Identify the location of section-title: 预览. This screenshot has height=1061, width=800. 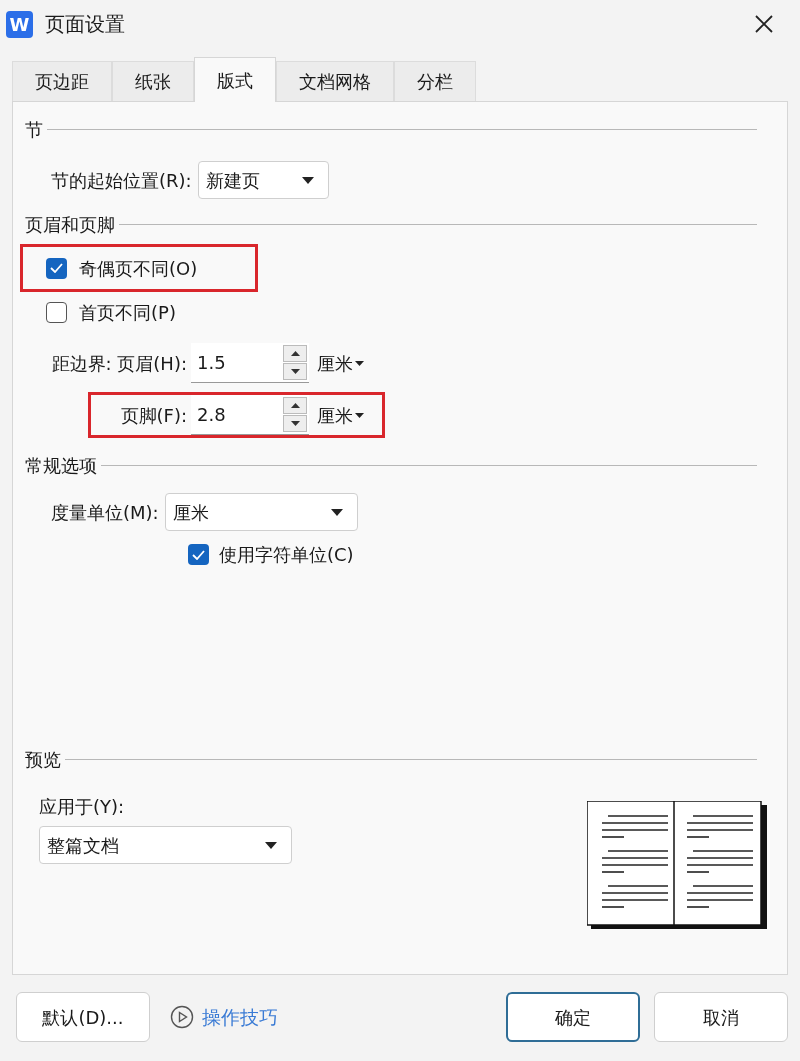
(43, 760).